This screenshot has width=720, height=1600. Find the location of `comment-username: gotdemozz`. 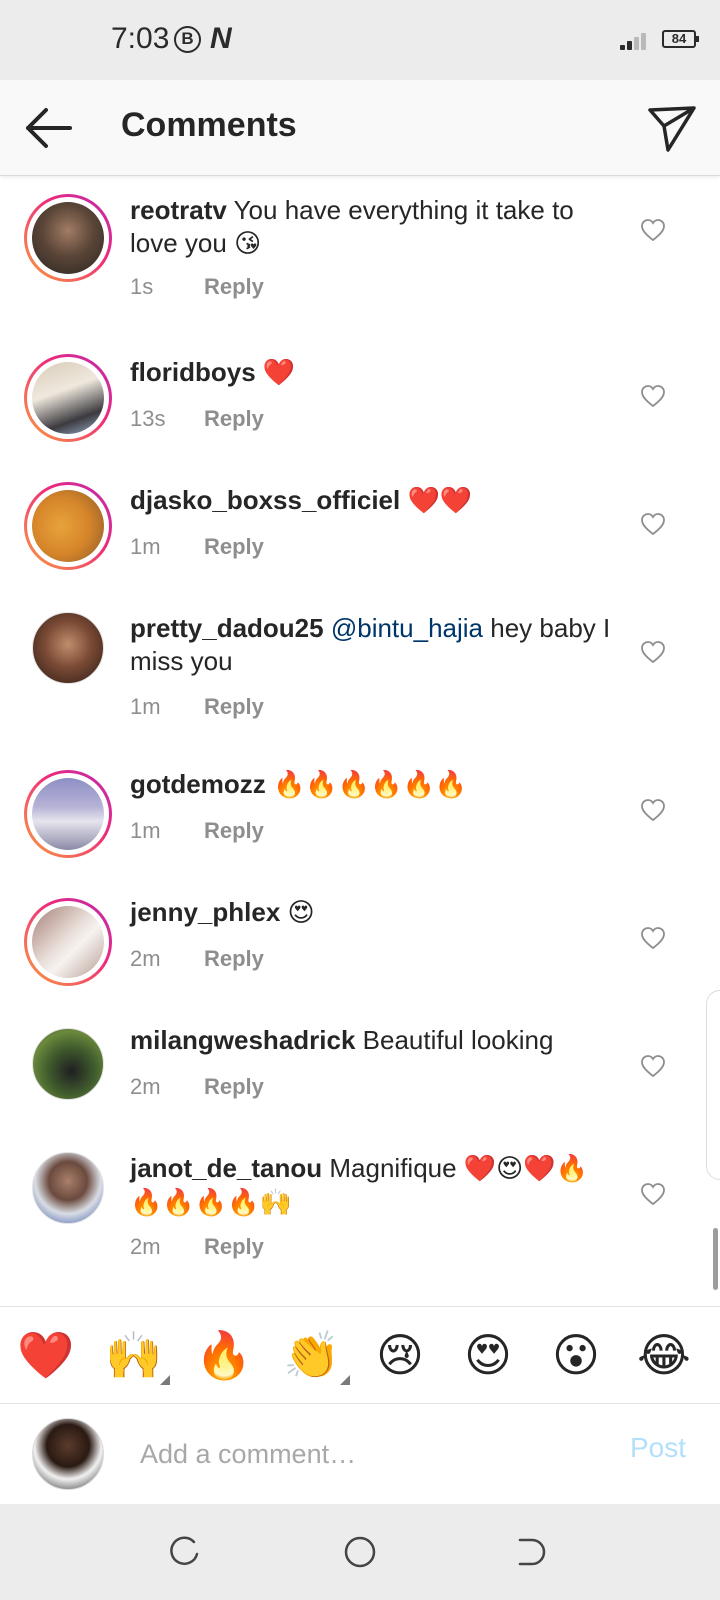

comment-username: gotdemozz is located at coordinates (198, 784).